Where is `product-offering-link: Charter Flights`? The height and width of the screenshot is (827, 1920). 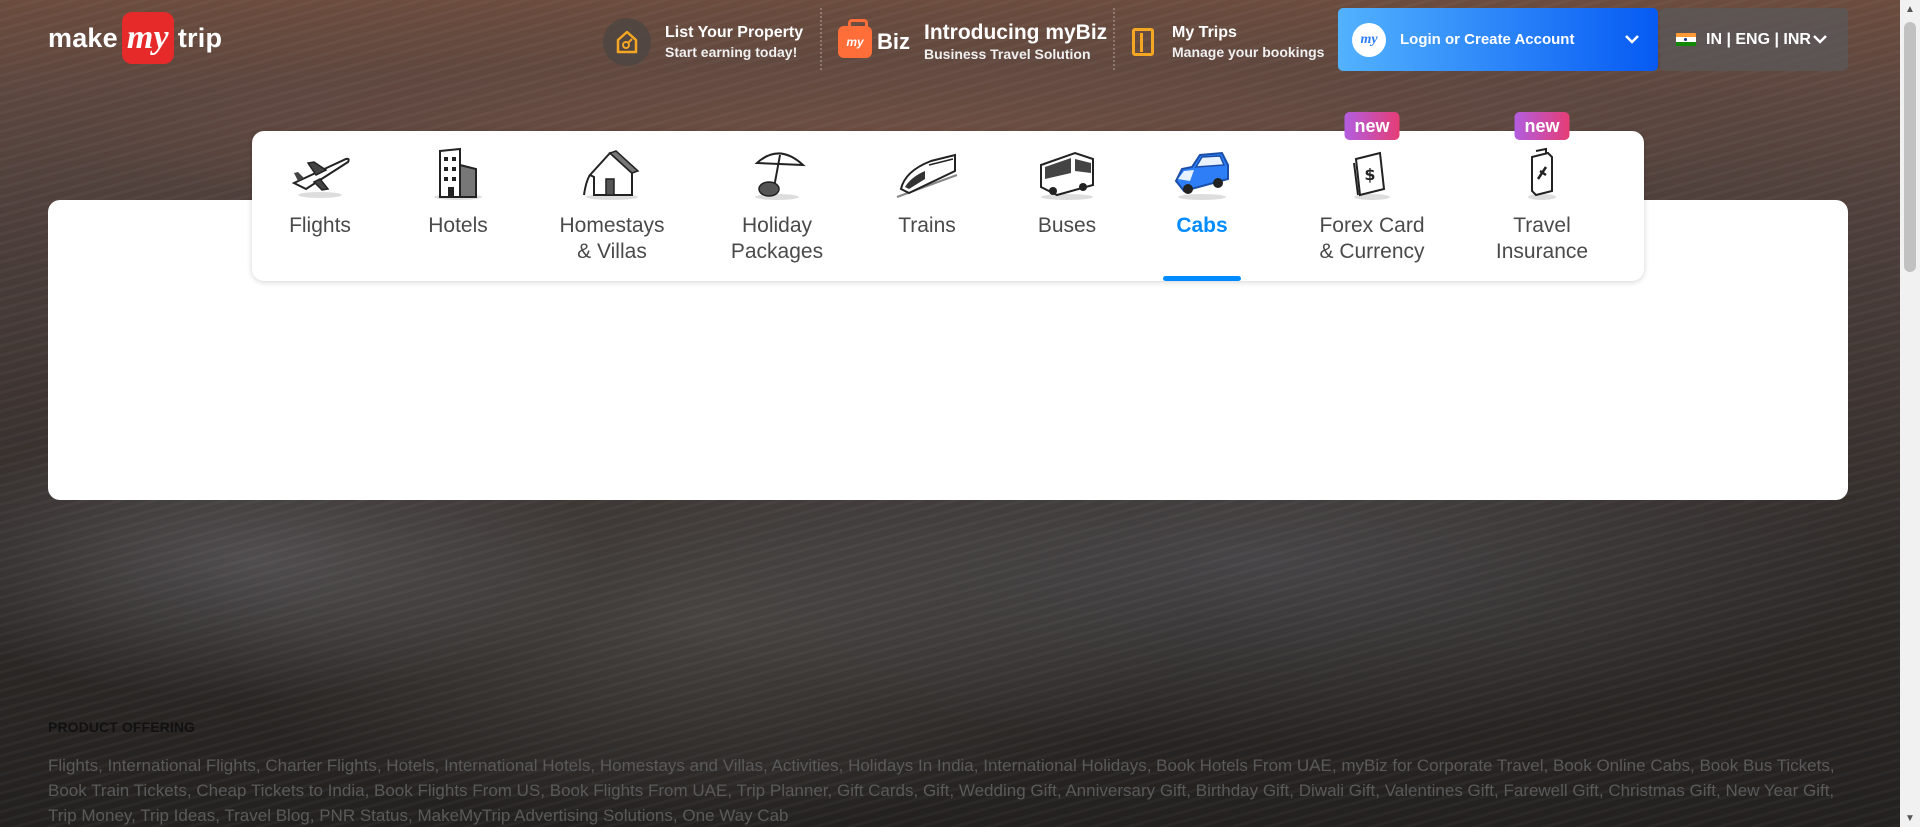 product-offering-link: Charter Flights is located at coordinates (320, 765).